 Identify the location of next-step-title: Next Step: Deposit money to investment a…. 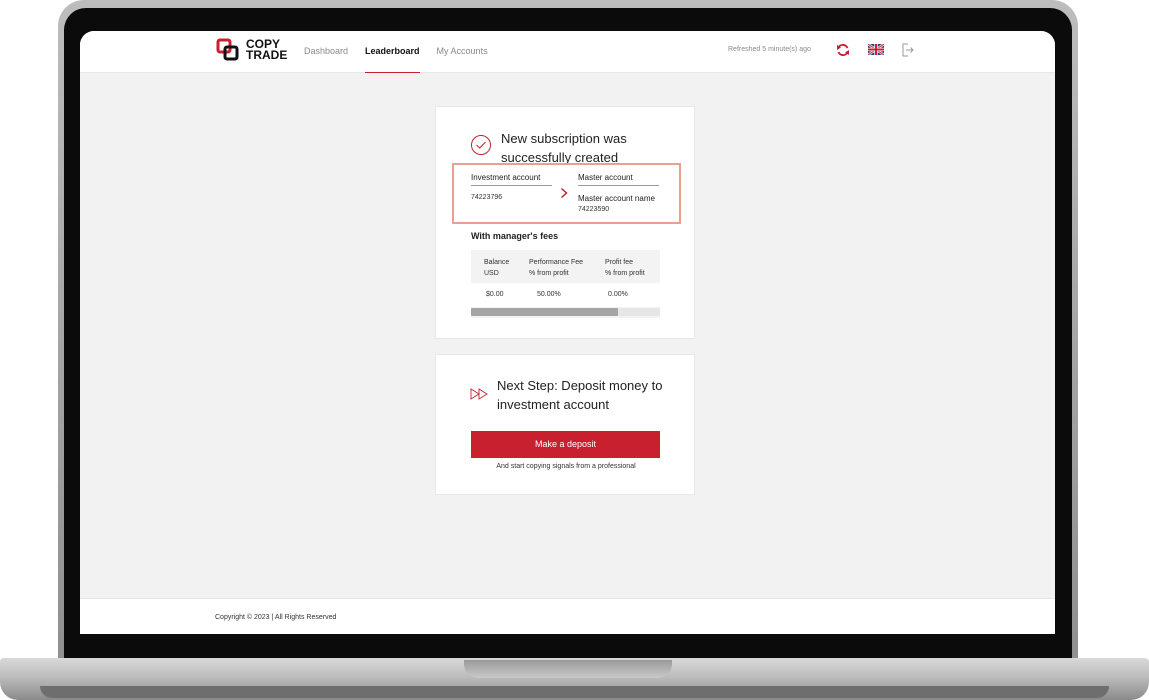
(580, 395).